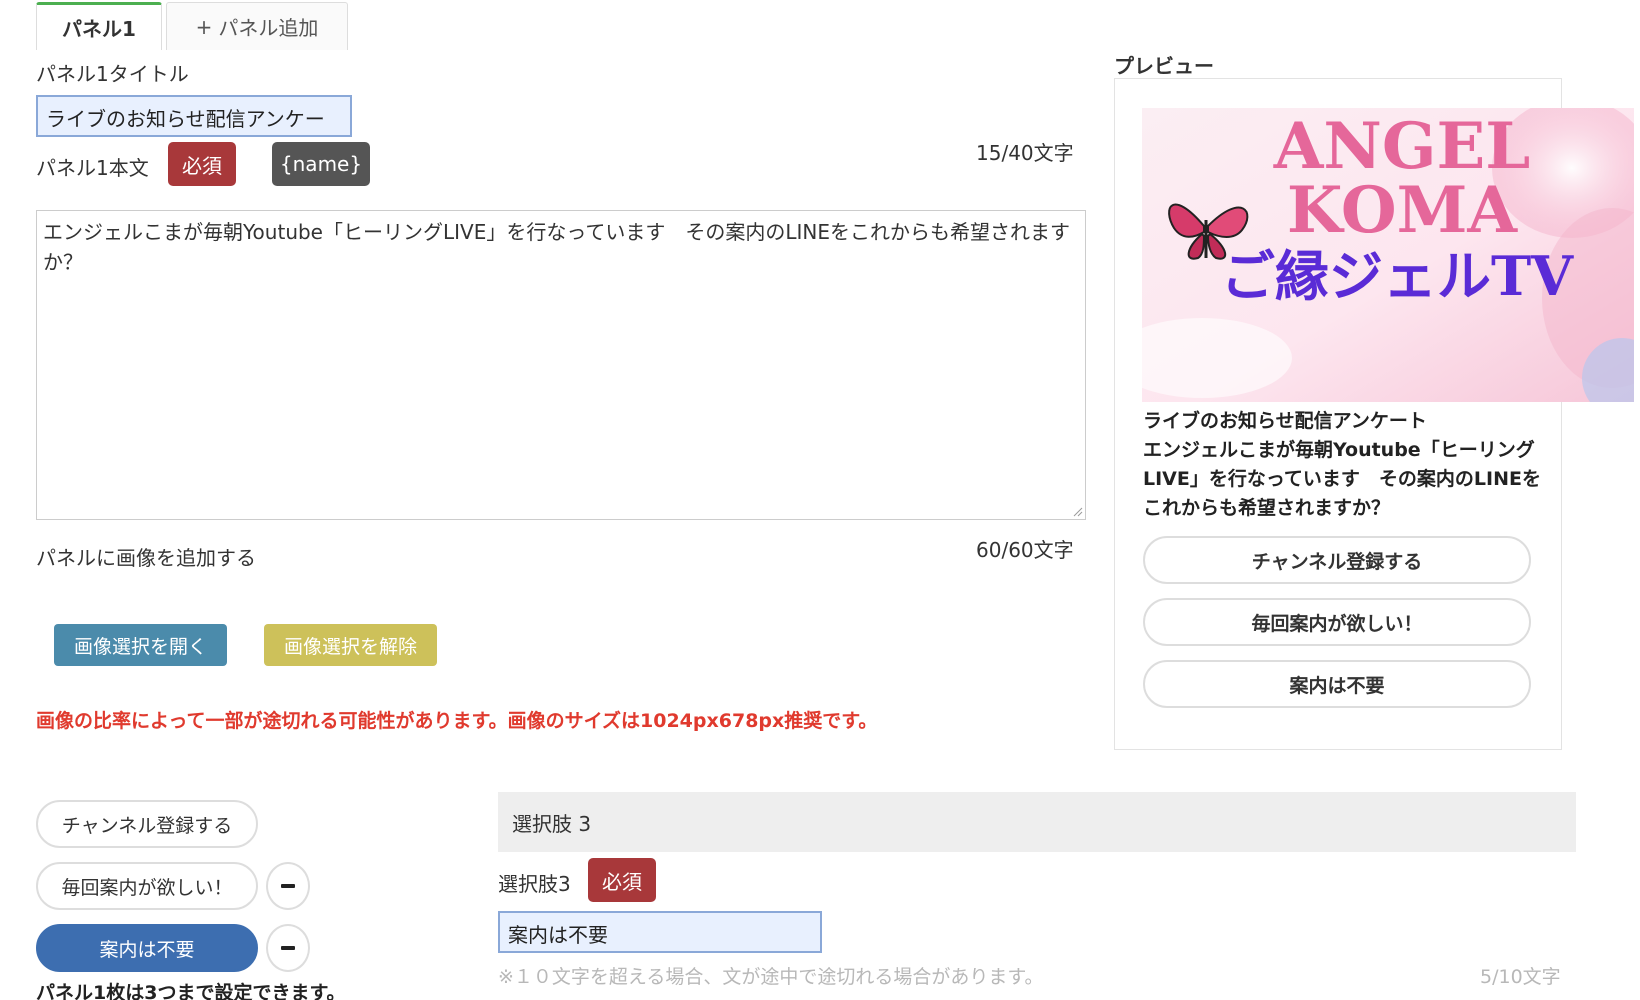 The image size is (1640, 1000). Describe the element at coordinates (1025, 153) in the screenshot. I see `title-char-counter: 15/40文字` at that location.